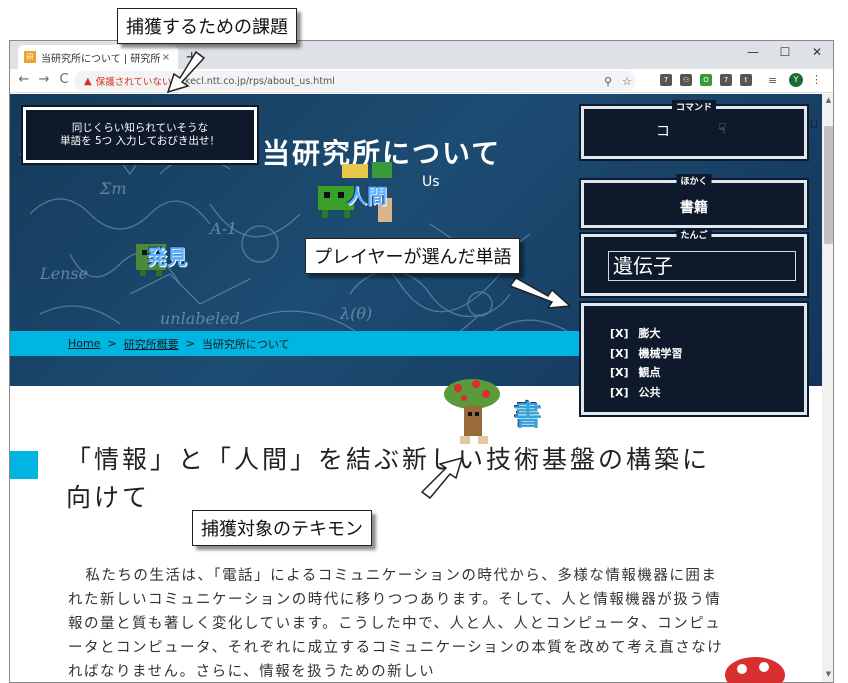 This screenshot has height=683, width=848. Describe the element at coordinates (746, 80) in the screenshot. I see `extension-icon: t` at that location.